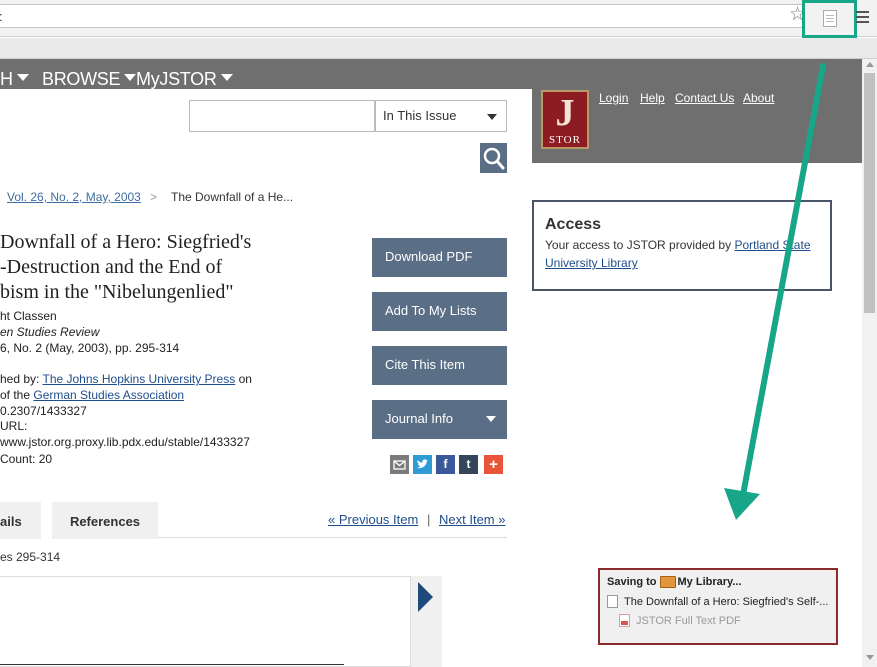  I want to click on access-text-prefix: Your access to JSTOR provided by, so click(640, 245).